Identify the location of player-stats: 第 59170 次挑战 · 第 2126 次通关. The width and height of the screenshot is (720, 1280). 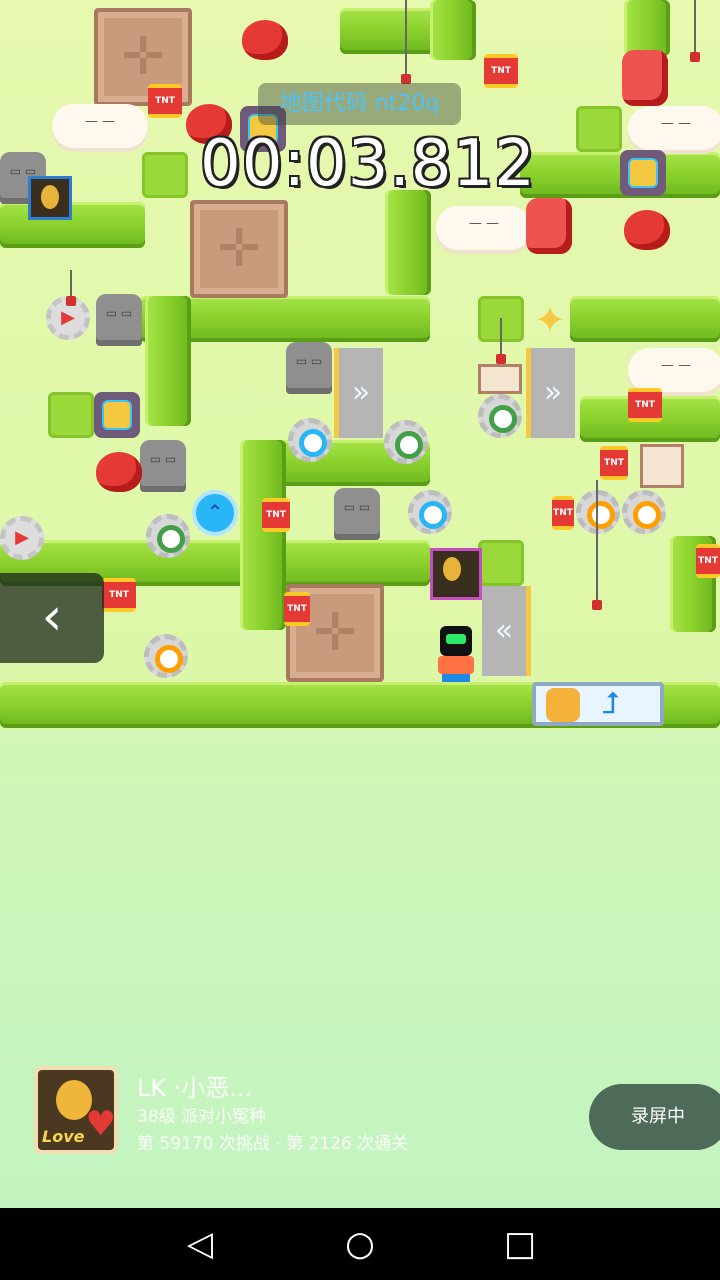
(273, 1144).